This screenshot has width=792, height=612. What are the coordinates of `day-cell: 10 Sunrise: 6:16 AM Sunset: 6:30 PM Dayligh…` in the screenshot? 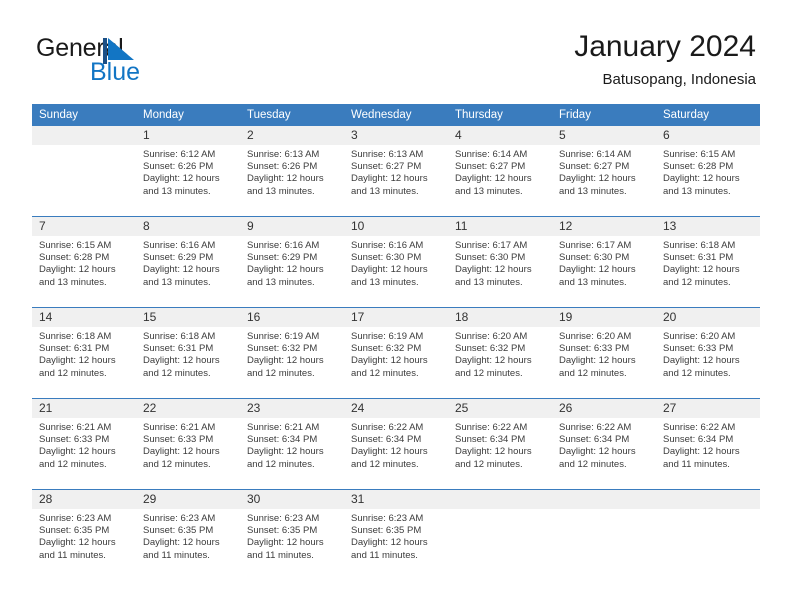 It's located at (396, 262).